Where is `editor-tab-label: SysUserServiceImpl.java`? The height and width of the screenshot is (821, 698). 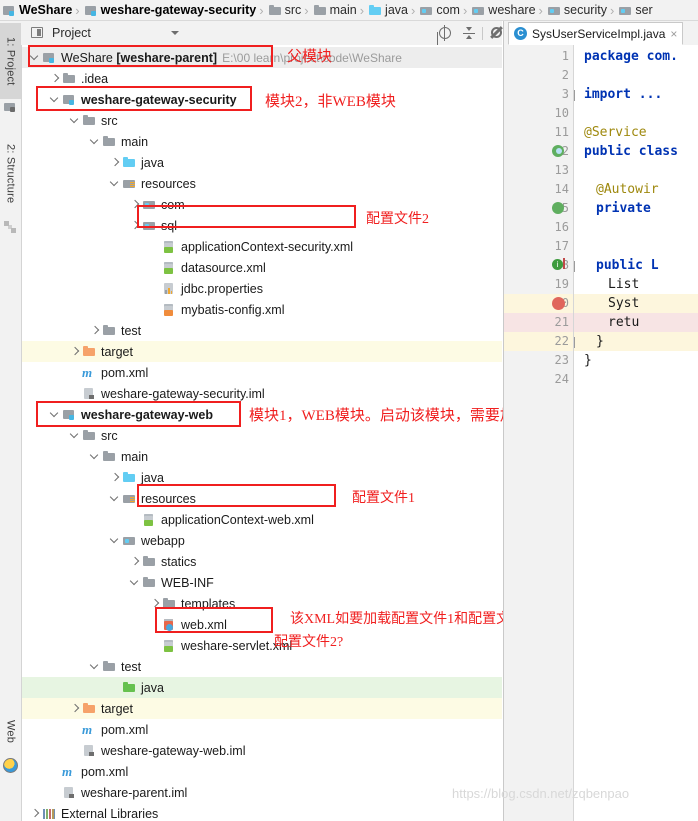
editor-tab-label: SysUserServiceImpl.java is located at coordinates (599, 33).